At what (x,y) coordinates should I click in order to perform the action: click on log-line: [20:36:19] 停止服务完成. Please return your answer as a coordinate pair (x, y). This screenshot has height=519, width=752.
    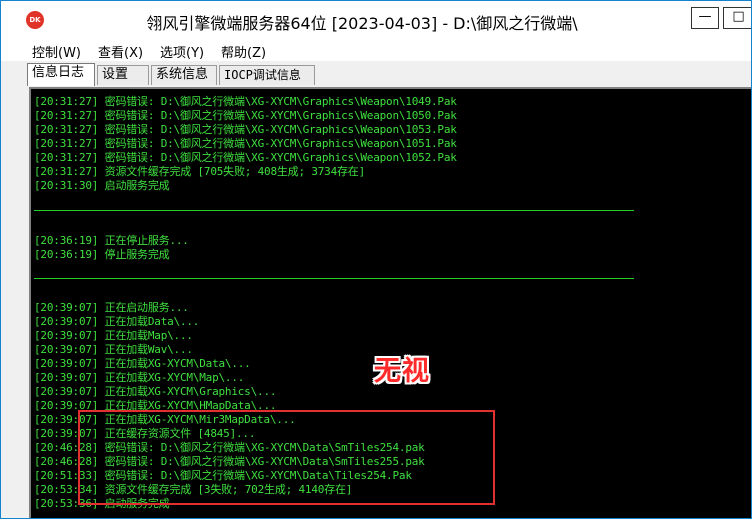
    Looking at the image, I should click on (102, 254).